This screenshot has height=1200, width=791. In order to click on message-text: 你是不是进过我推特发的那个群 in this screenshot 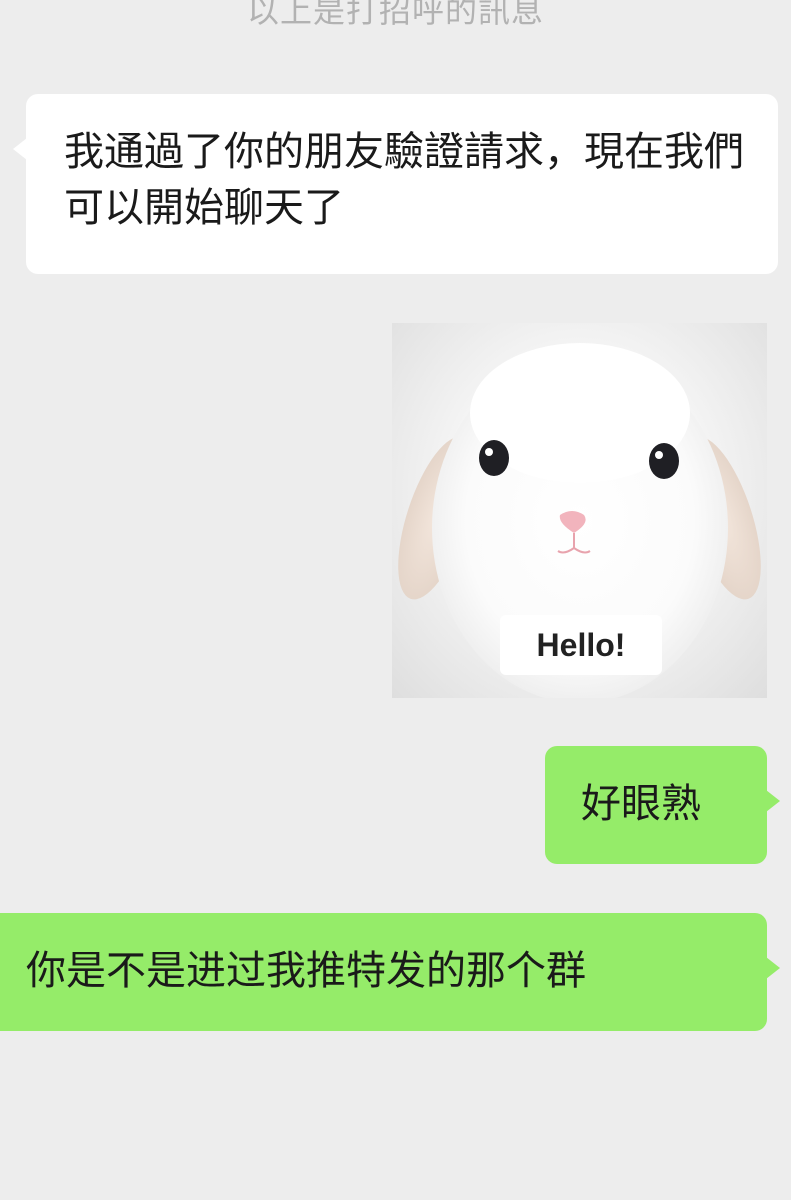, I will do `click(306, 971)`.